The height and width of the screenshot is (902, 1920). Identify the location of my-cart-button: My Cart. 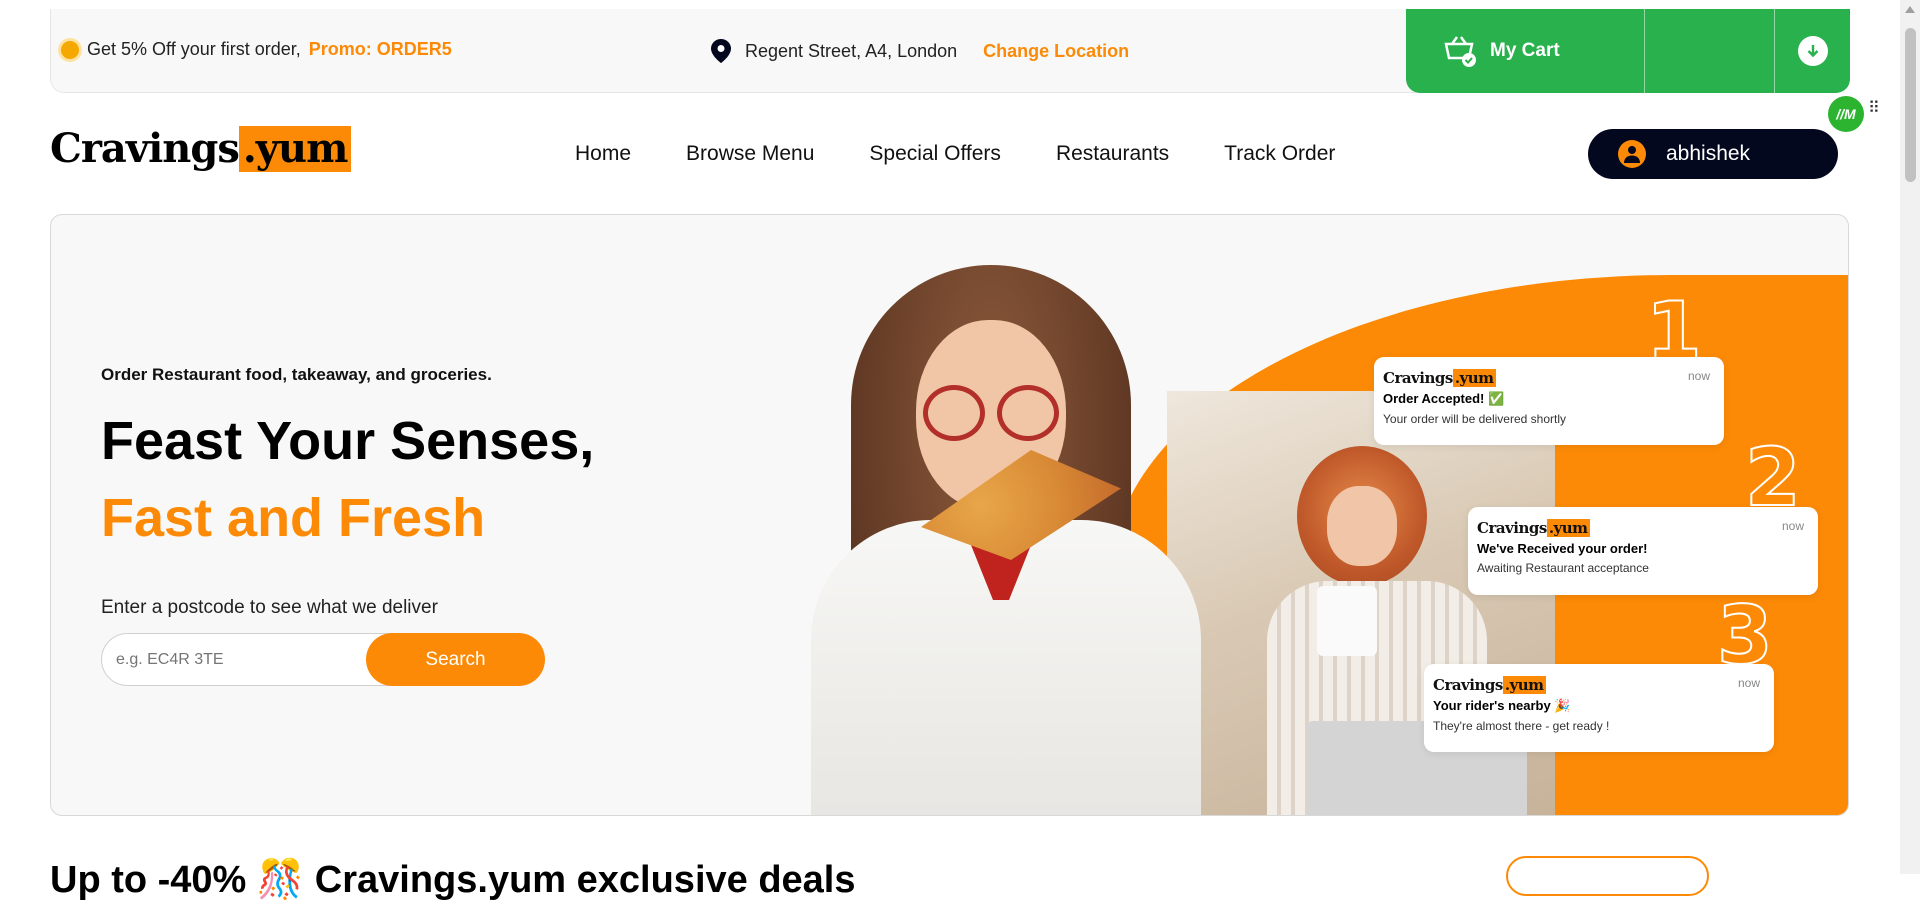
(1525, 51).